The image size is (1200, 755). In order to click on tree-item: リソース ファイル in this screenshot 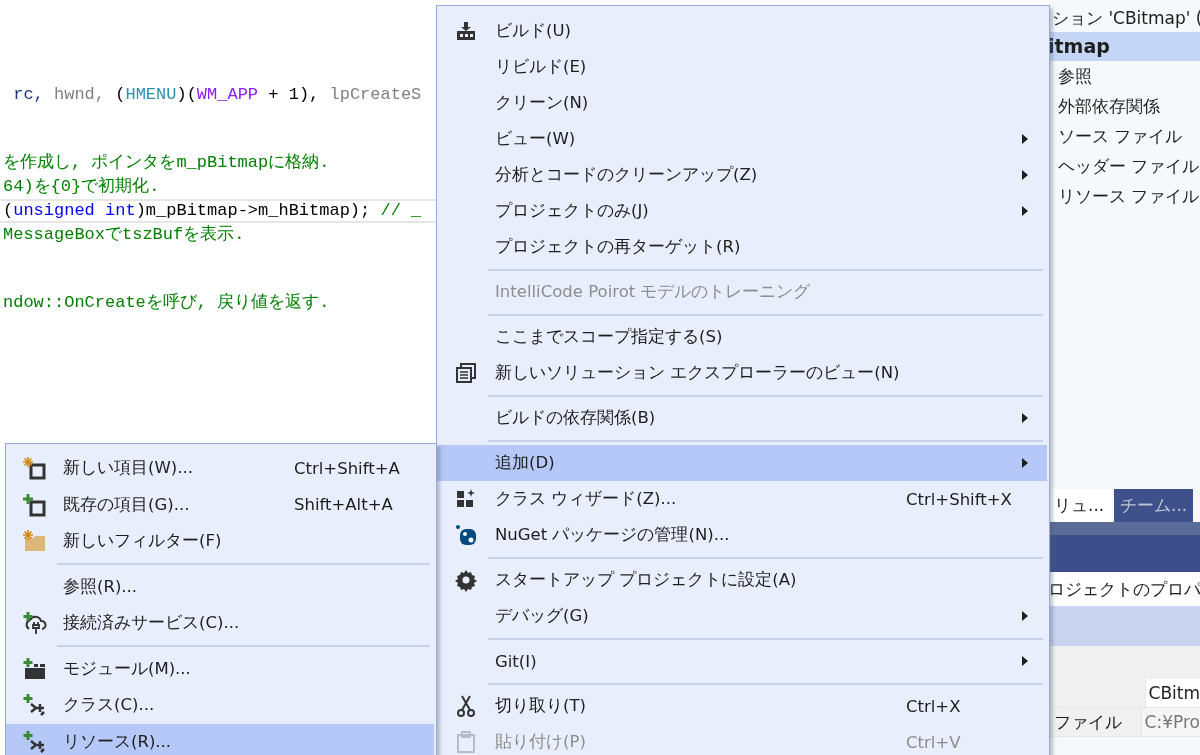, I will do `click(1124, 196)`.